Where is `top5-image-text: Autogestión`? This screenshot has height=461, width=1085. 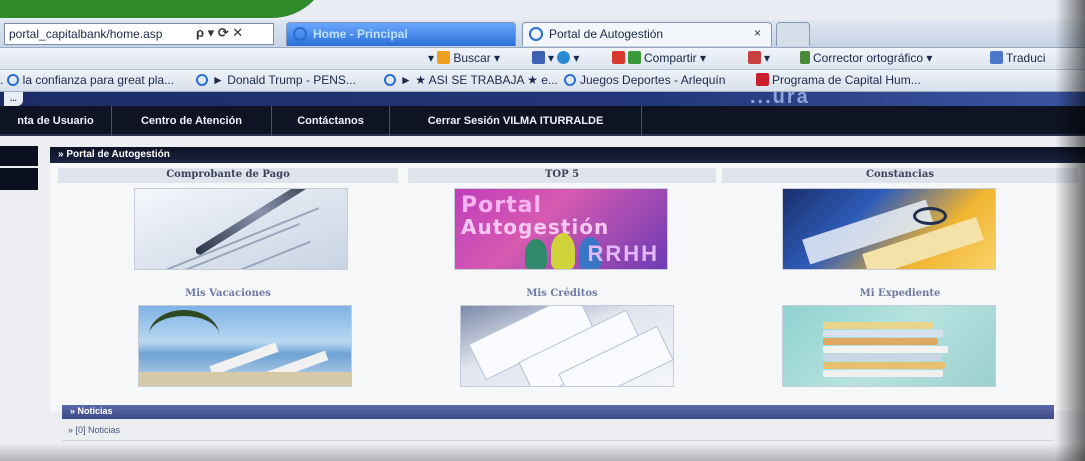
top5-image-text: Autogestión is located at coordinates (535, 227).